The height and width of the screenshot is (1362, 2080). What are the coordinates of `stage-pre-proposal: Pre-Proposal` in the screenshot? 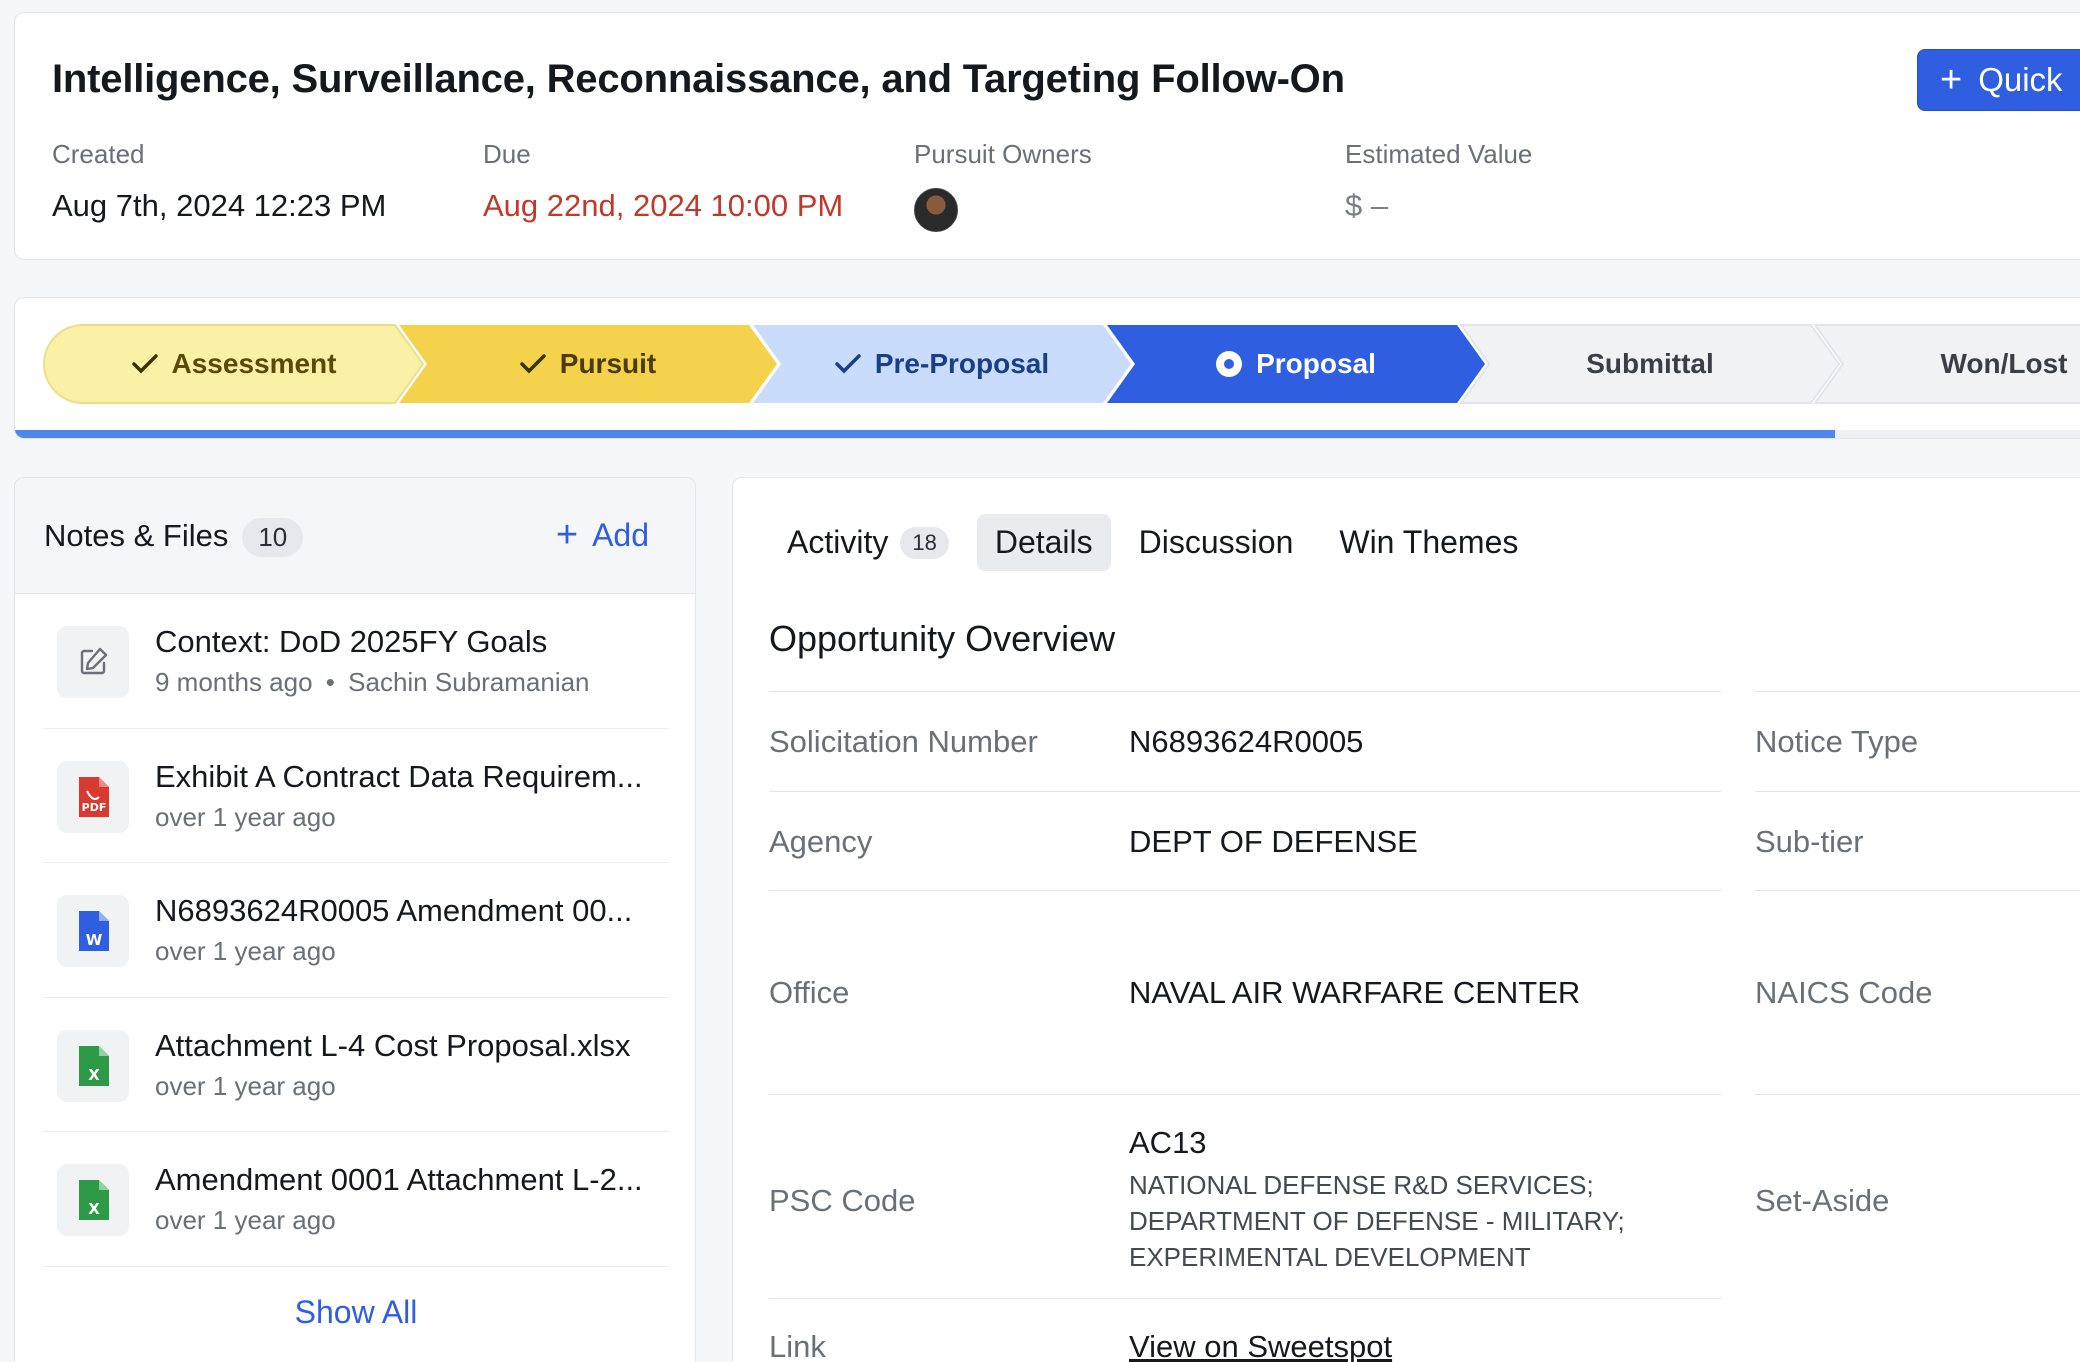 It's located at (942, 364).